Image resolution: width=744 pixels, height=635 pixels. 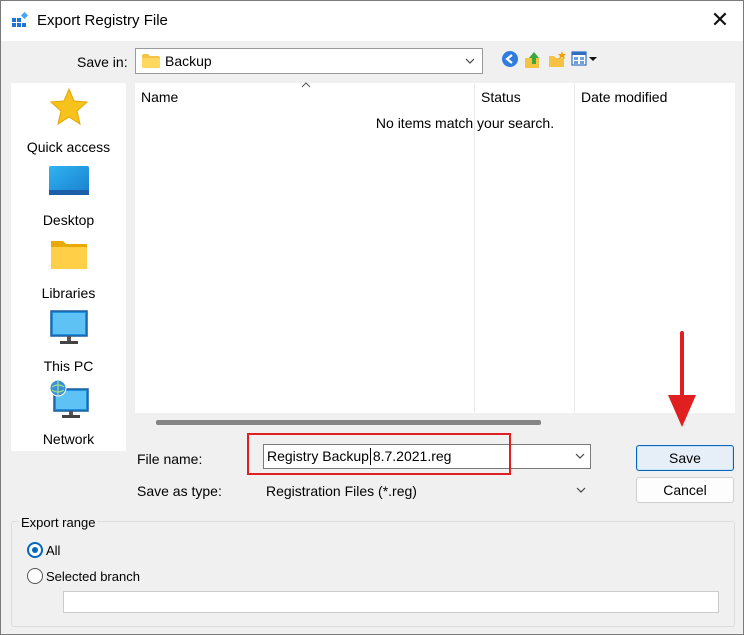 I want to click on up-folder-button, so click(x=533, y=60).